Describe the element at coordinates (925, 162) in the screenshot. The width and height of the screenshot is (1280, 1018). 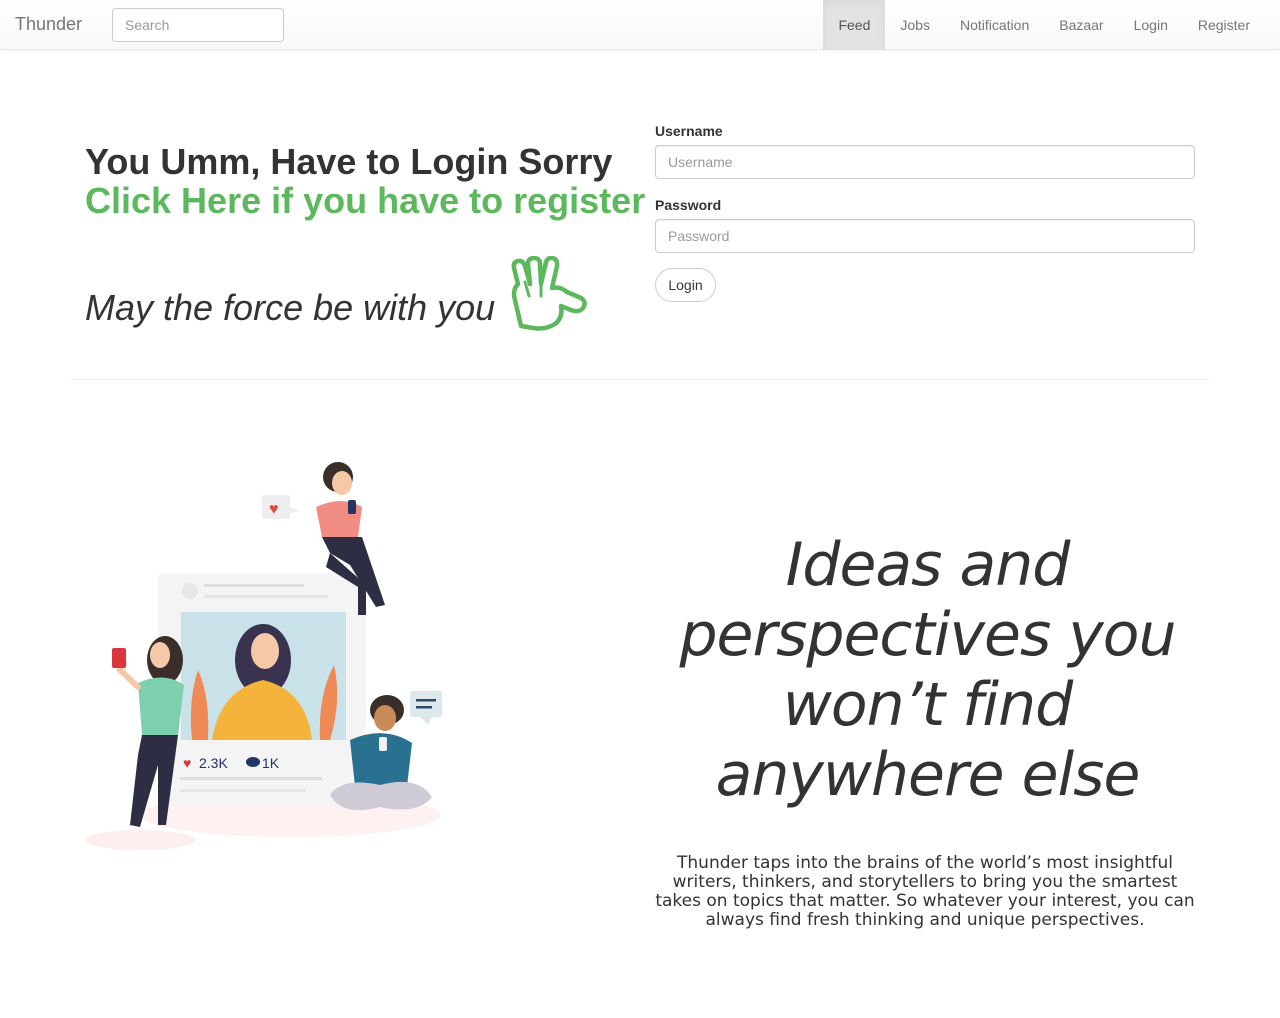
I see `username-field` at that location.